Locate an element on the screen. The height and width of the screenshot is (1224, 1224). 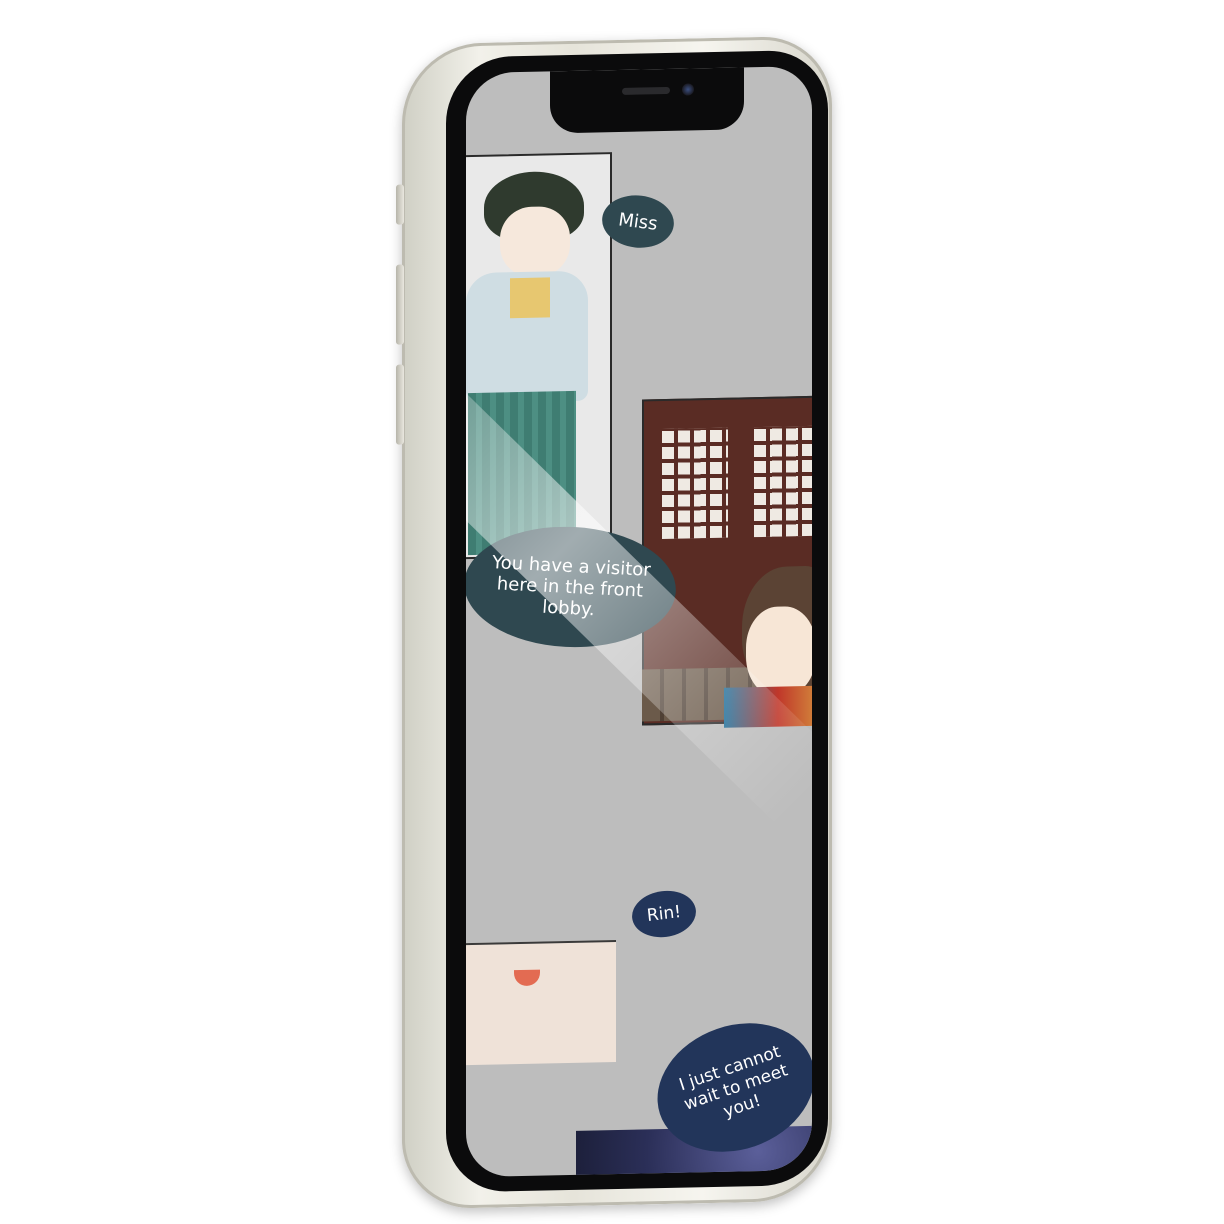
lady-robe is located at coordinates (768, 706).